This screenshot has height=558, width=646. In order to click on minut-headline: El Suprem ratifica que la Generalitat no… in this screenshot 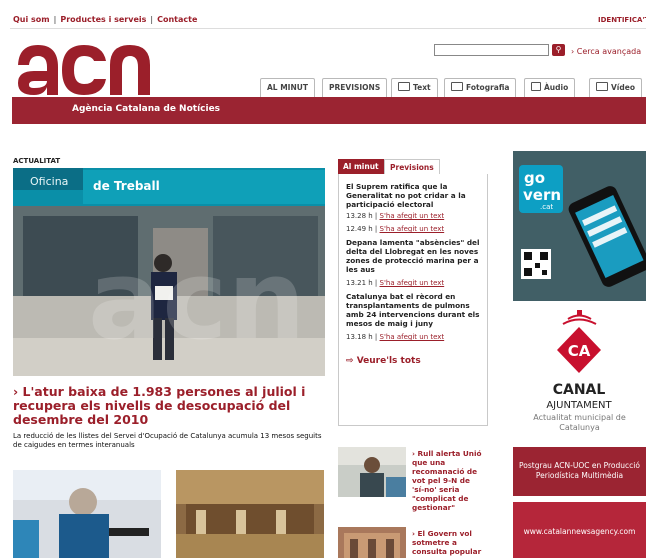, I will do `click(416, 195)`.